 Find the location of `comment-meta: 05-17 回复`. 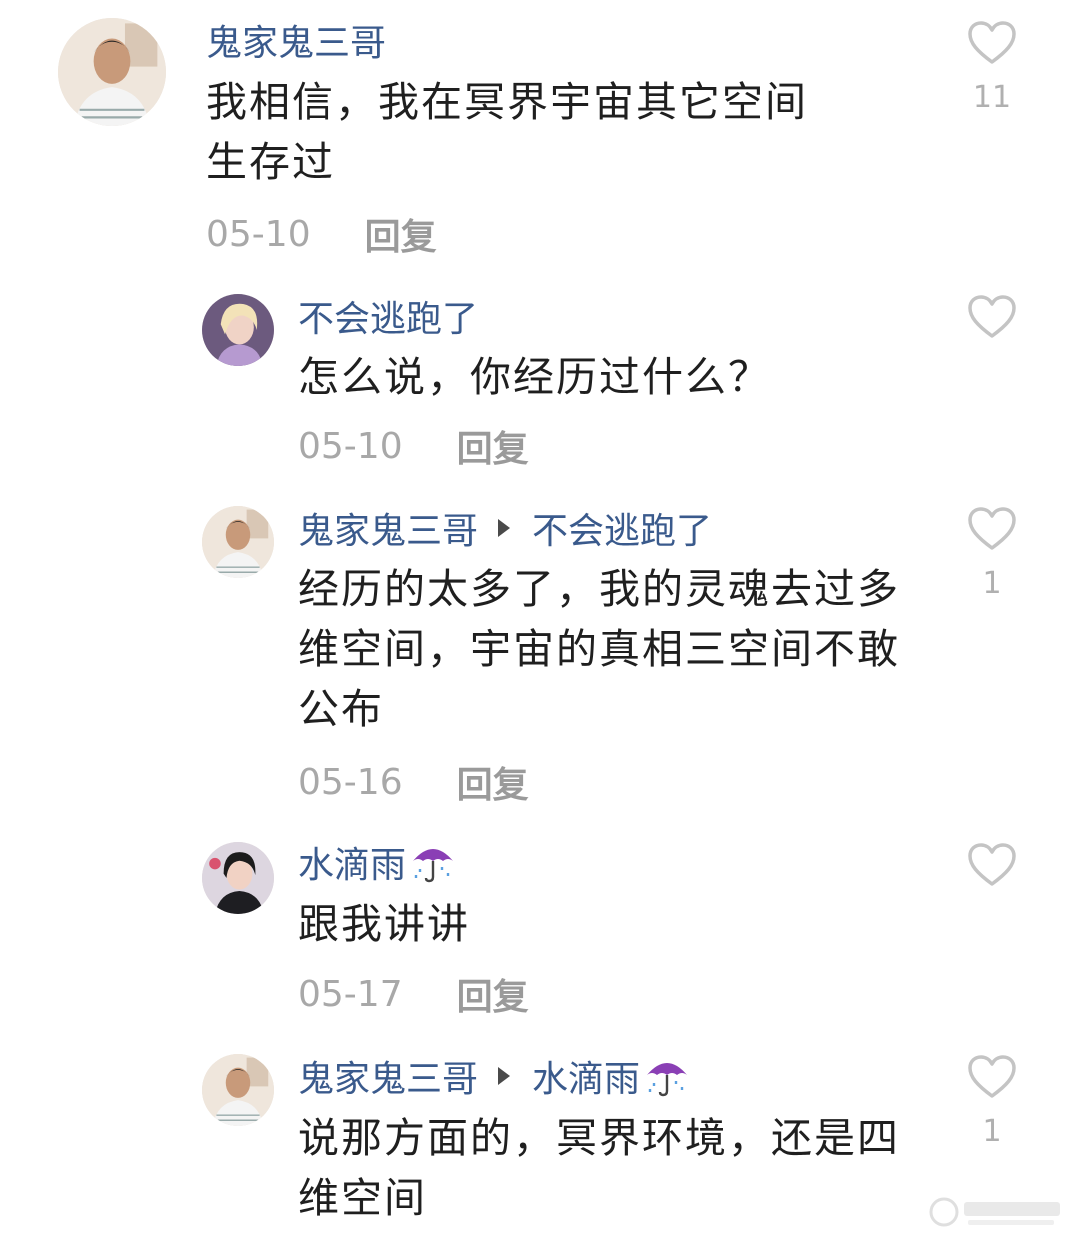

comment-meta: 05-17 回复 is located at coordinates (413, 995).